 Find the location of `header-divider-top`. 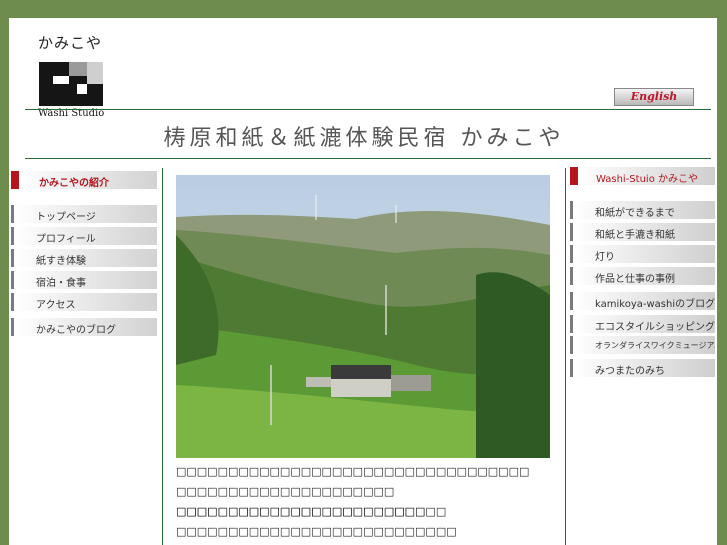

header-divider-top is located at coordinates (368, 109).